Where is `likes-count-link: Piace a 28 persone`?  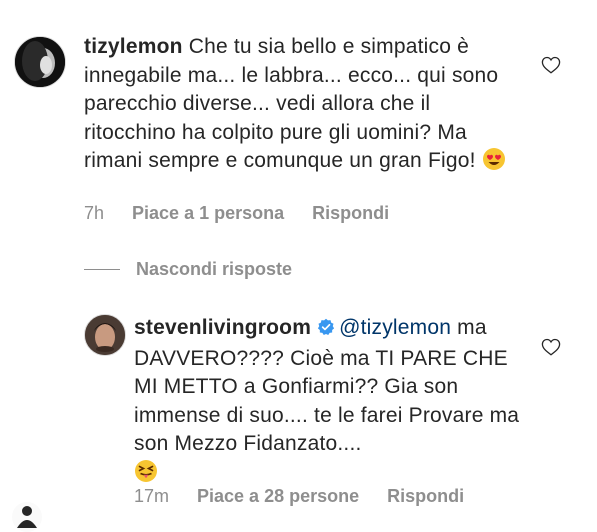 likes-count-link: Piace a 28 persone is located at coordinates (278, 496).